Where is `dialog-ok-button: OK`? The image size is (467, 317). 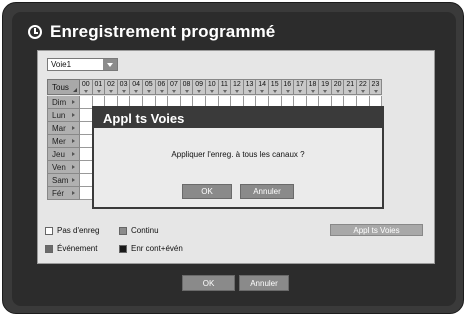 dialog-ok-button: OK is located at coordinates (207, 191).